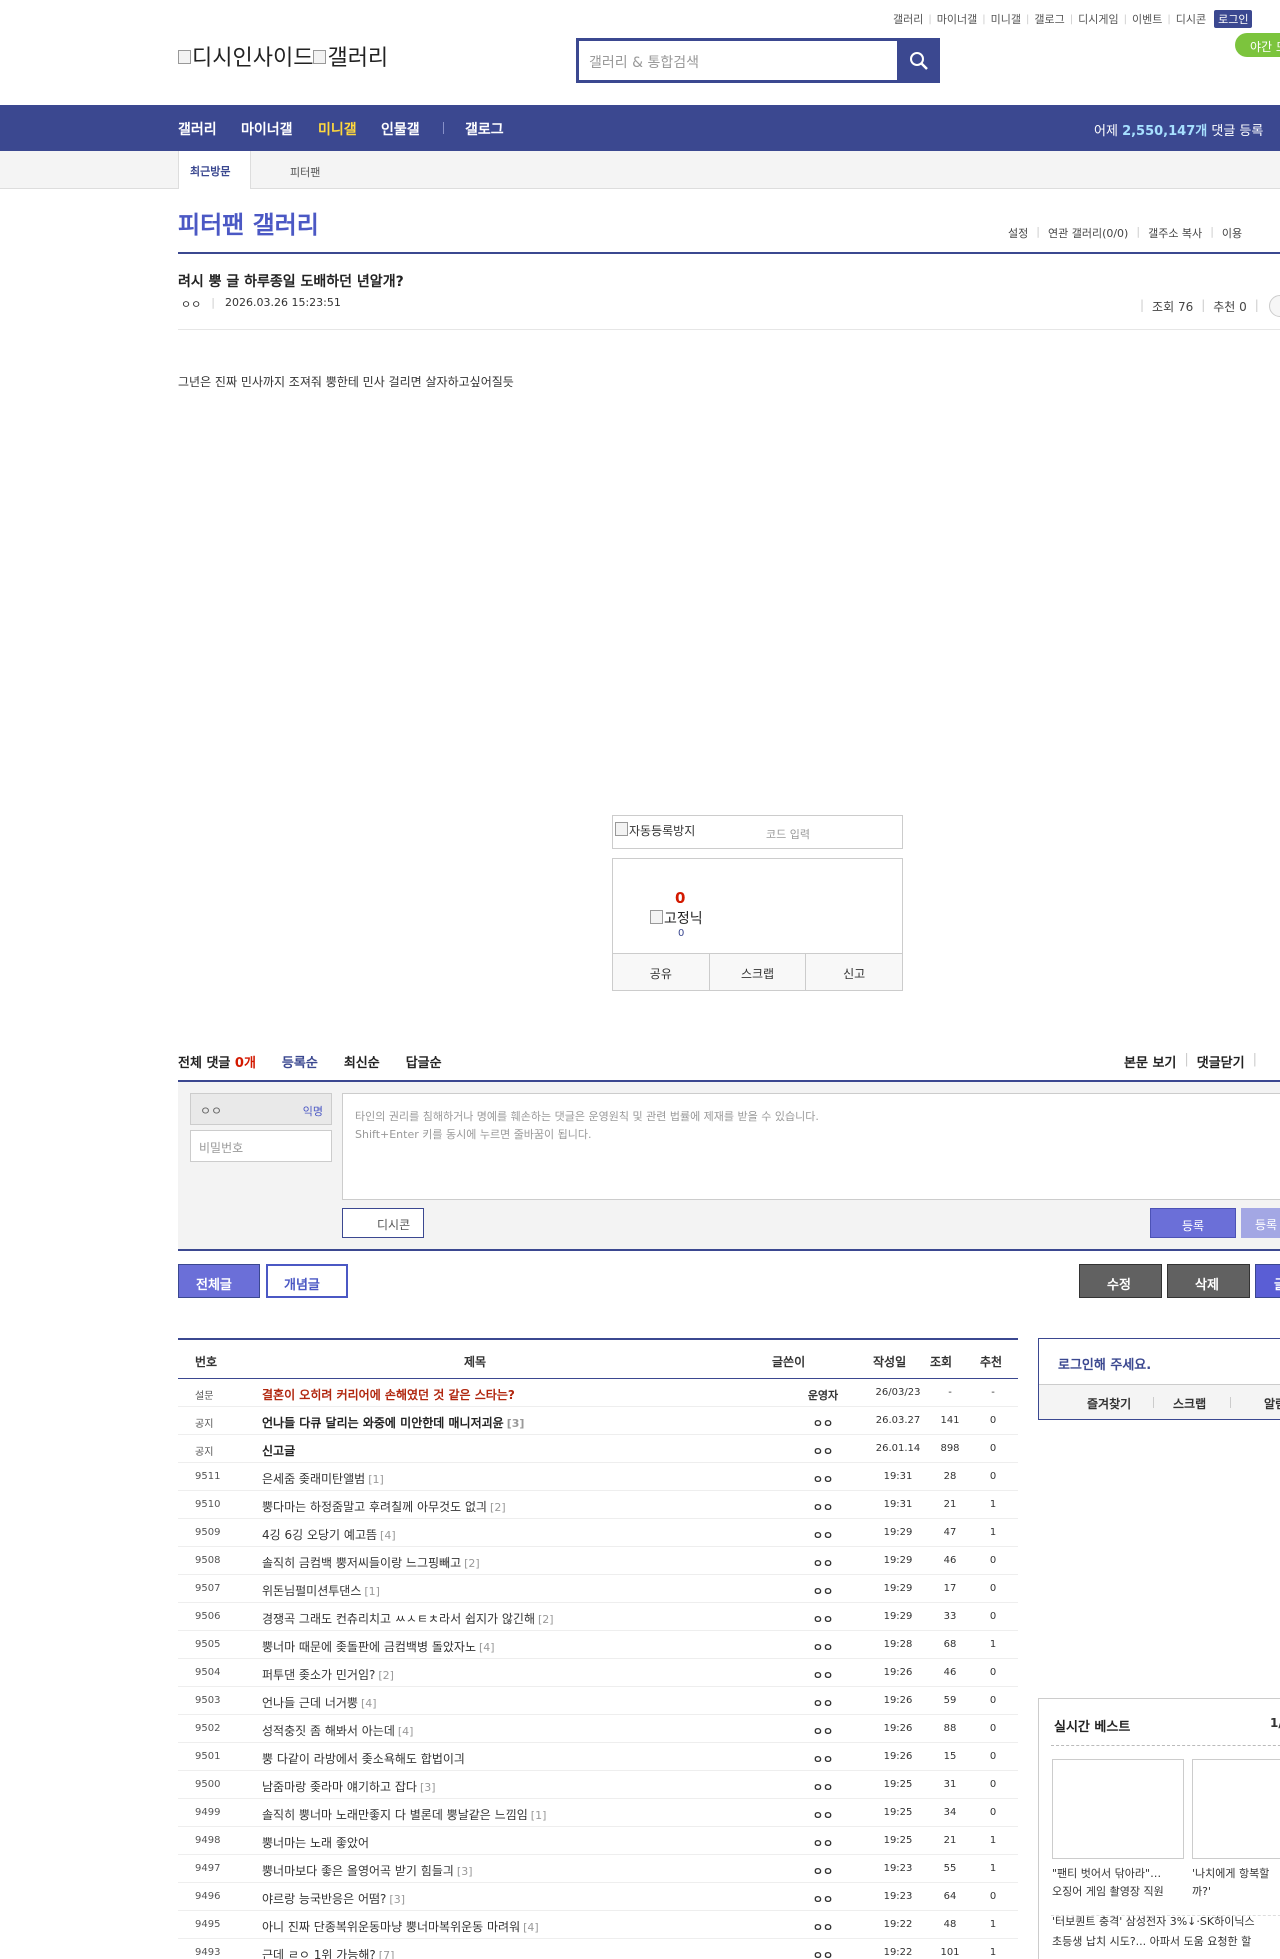 The image size is (1280, 1959). I want to click on top-link-event: 이벤트, so click(1147, 19).